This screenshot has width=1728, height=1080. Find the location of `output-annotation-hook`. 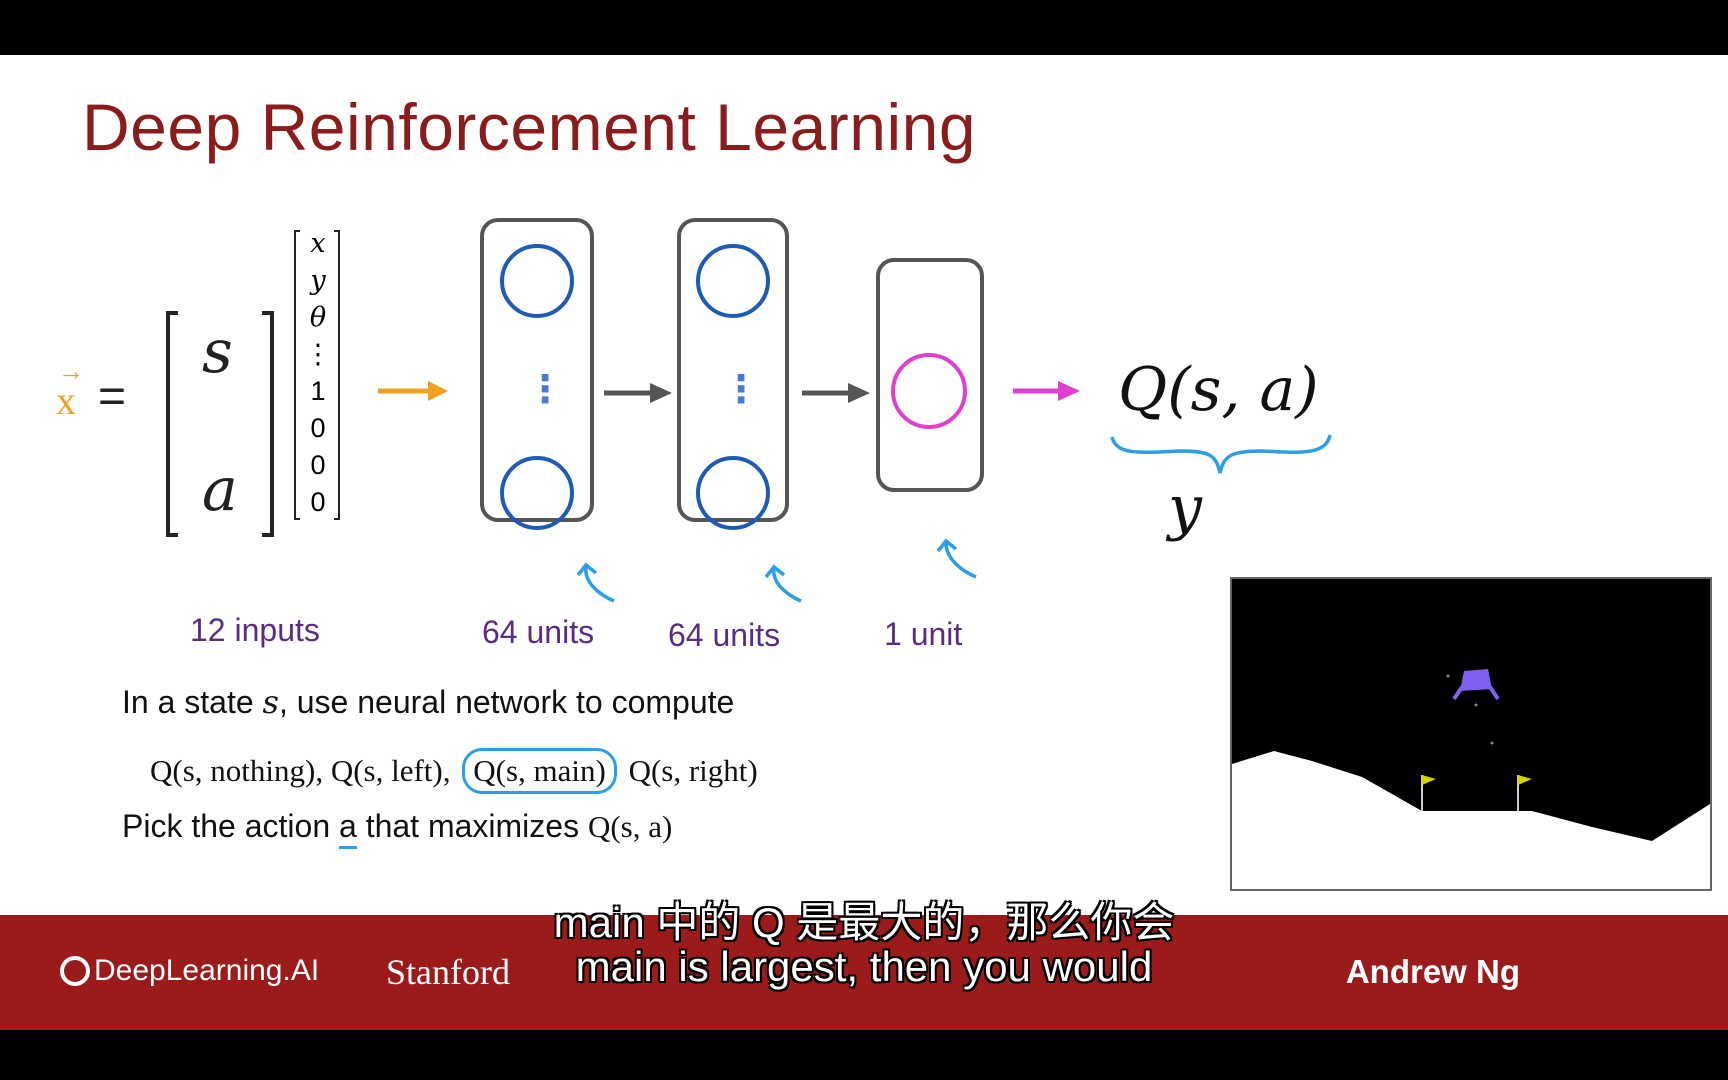

output-annotation-hook is located at coordinates (956, 558).